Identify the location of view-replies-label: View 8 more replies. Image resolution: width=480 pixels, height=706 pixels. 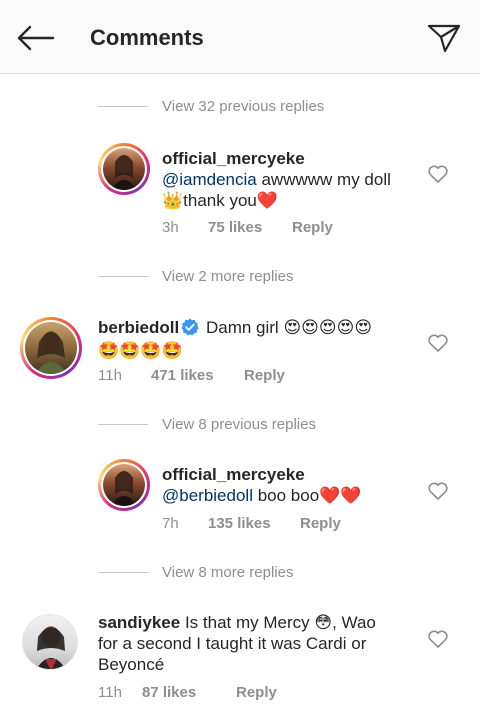
(228, 572).